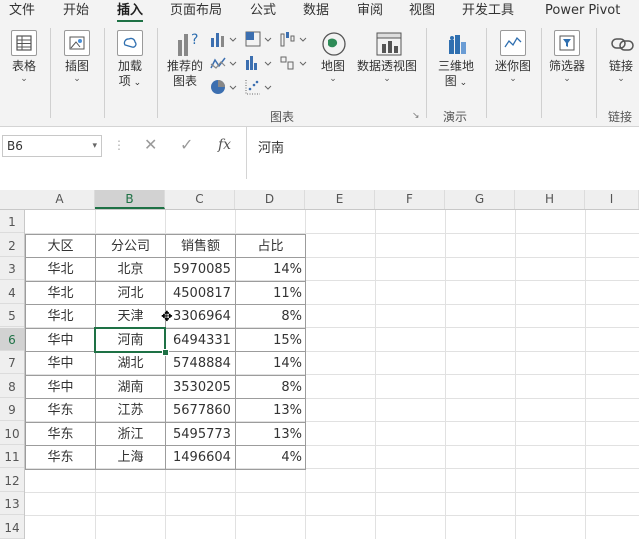 This screenshot has width=639, height=540. Describe the element at coordinates (130, 269) in the screenshot. I see `table-cell: 北京` at that location.